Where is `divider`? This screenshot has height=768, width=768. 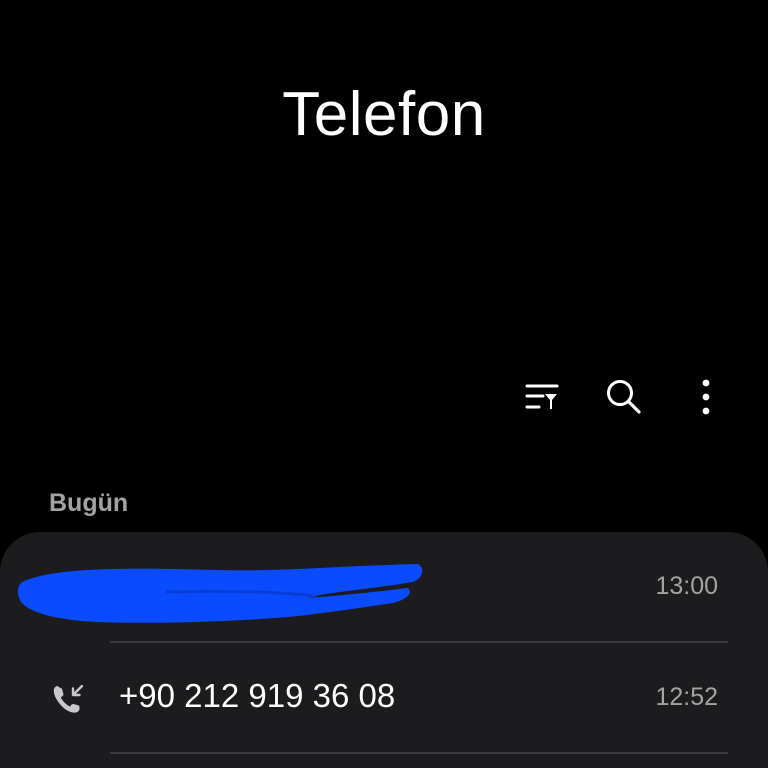
divider is located at coordinates (419, 753).